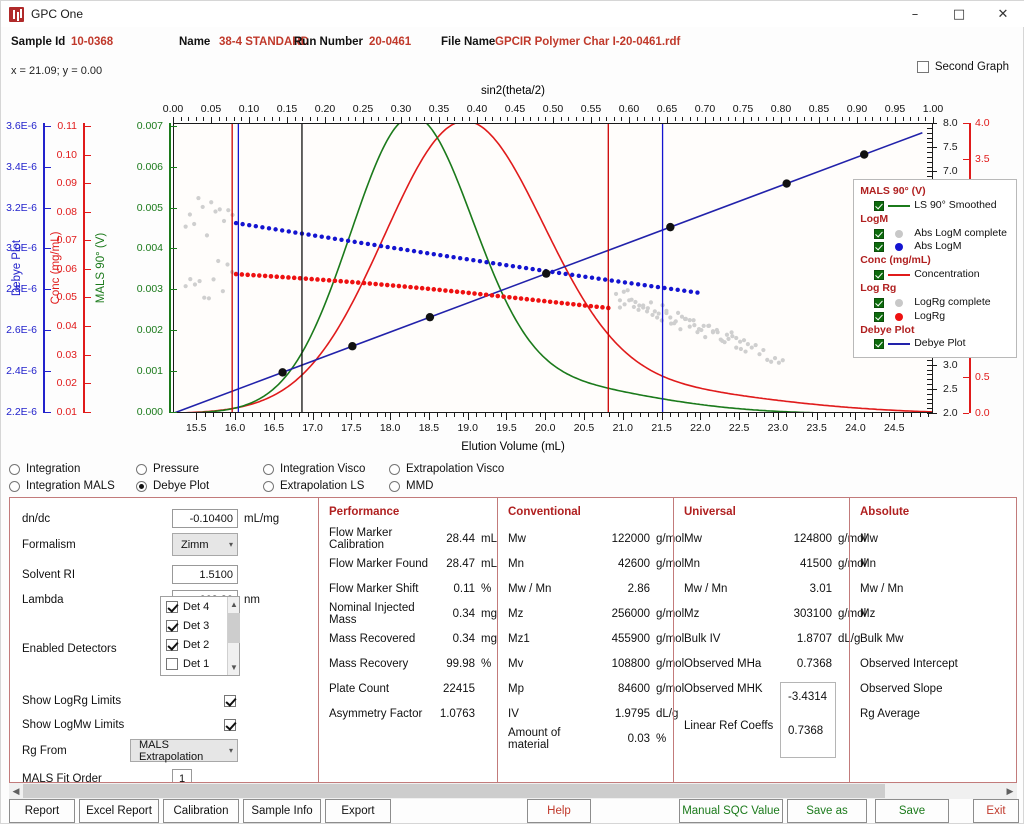 The width and height of the screenshot is (1024, 824). I want to click on detectors-scrollbar: ▲ ▼, so click(233, 636).